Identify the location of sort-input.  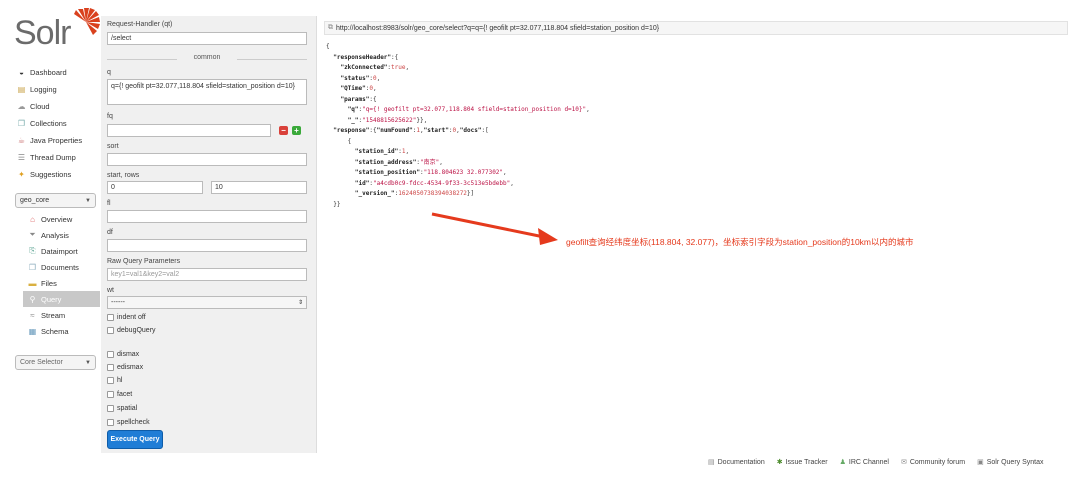
(207, 159).